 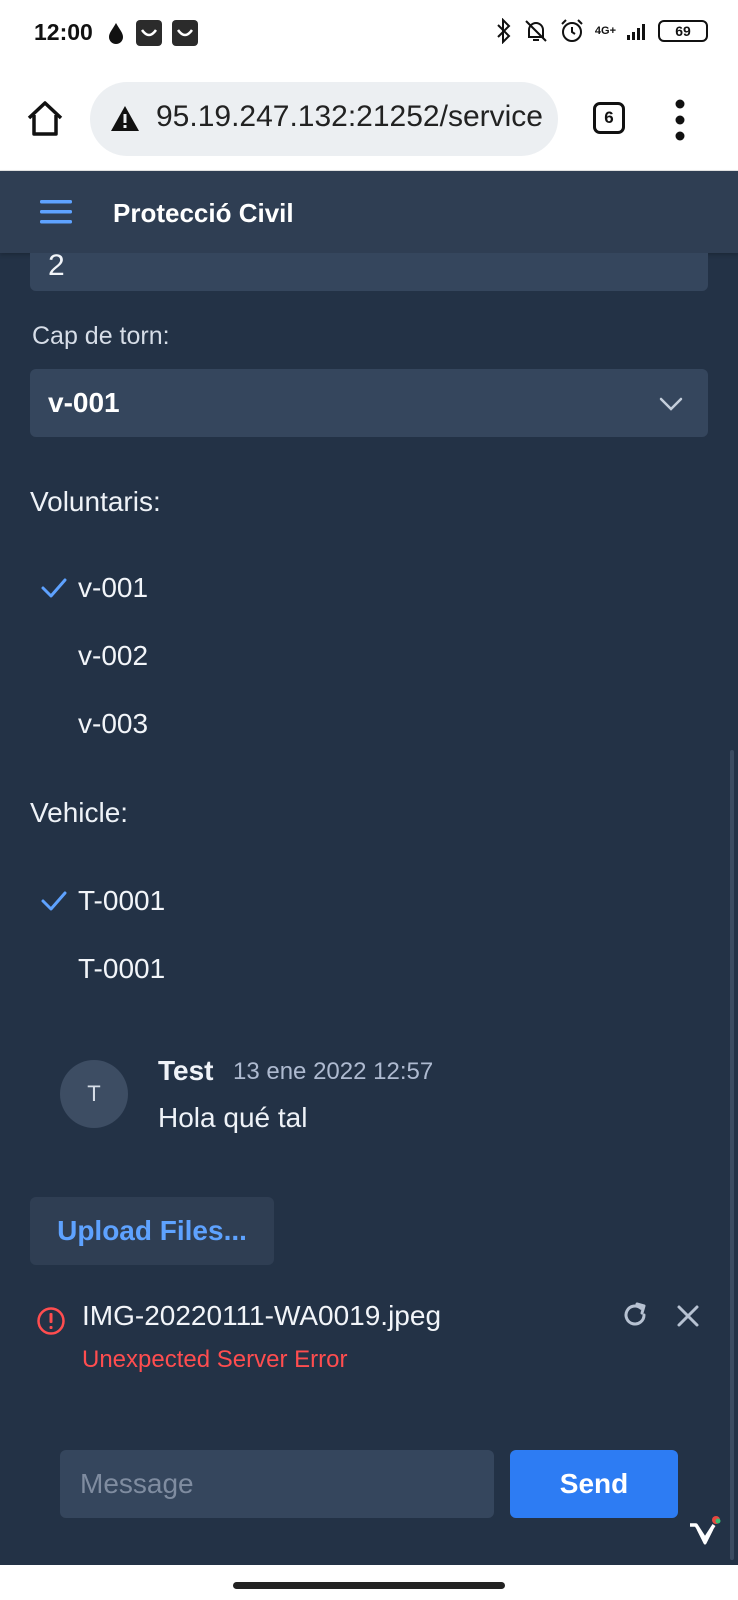 What do you see at coordinates (186, 1070) in the screenshot?
I see `comment-author: Test` at bounding box center [186, 1070].